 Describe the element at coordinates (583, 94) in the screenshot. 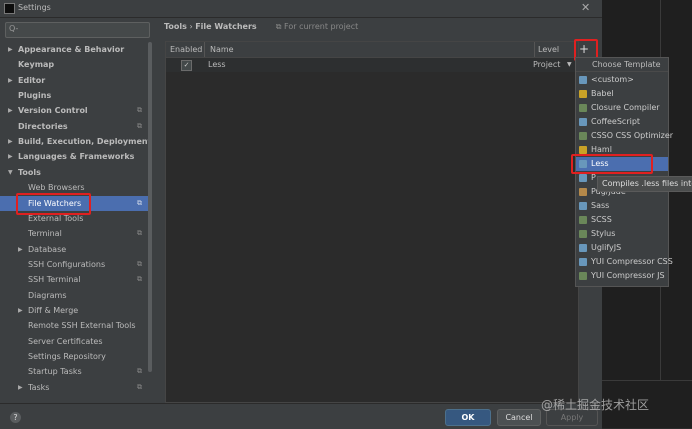

I see `babel-icon` at that location.